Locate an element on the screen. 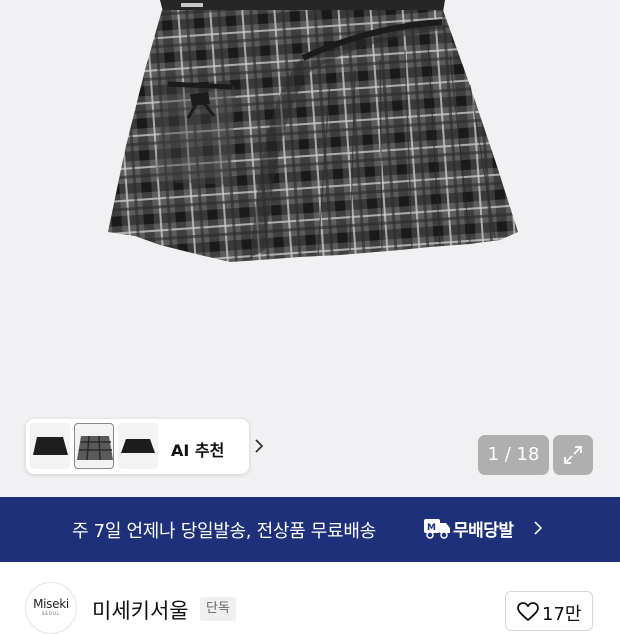 Image resolution: width=620 pixels, height=634 pixels. ai-recommend-label: AI 추천 is located at coordinates (197, 449).